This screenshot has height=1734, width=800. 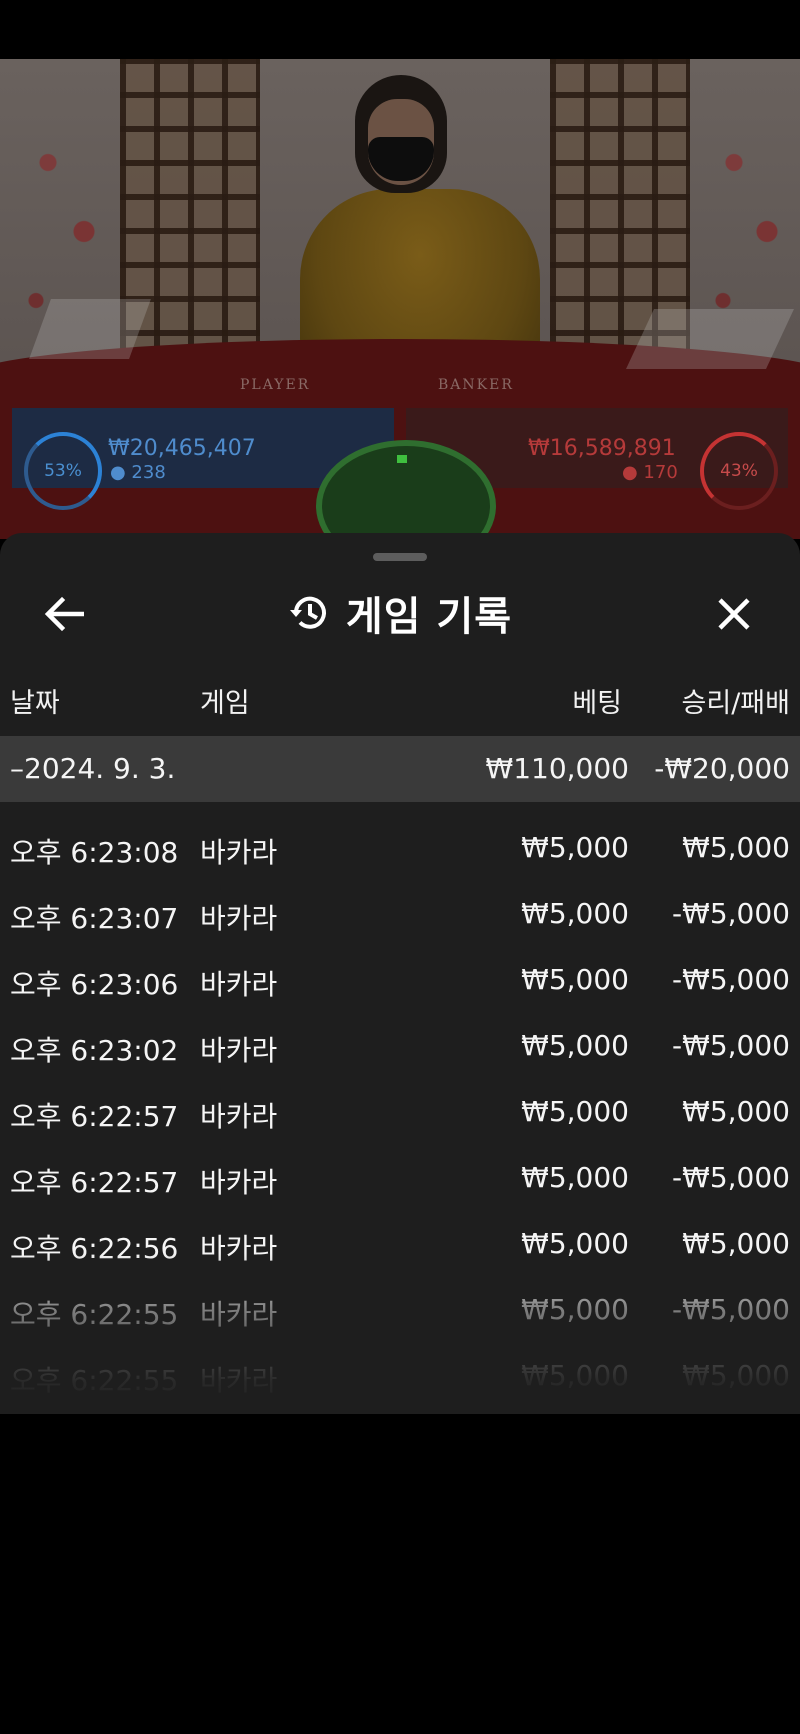 I want to click on sheet-header: 게임 기록, so click(x=400, y=613).